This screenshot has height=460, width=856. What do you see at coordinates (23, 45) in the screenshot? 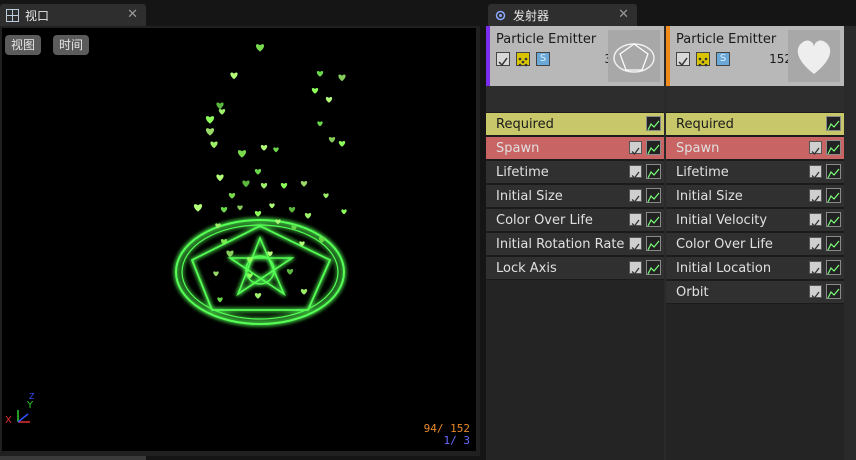
I see `view-menu-button: 视图` at bounding box center [23, 45].